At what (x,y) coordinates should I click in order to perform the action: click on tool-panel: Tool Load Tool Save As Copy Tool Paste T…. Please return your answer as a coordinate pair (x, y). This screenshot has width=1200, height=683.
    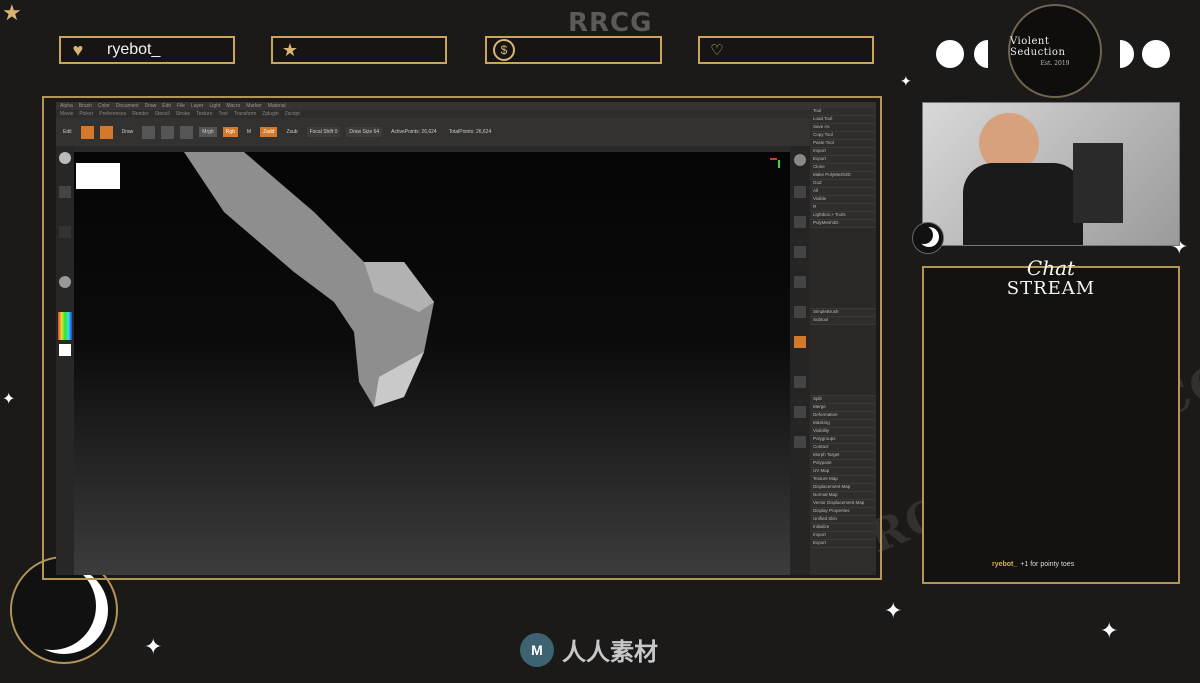
    Looking at the image, I should click on (843, 341).